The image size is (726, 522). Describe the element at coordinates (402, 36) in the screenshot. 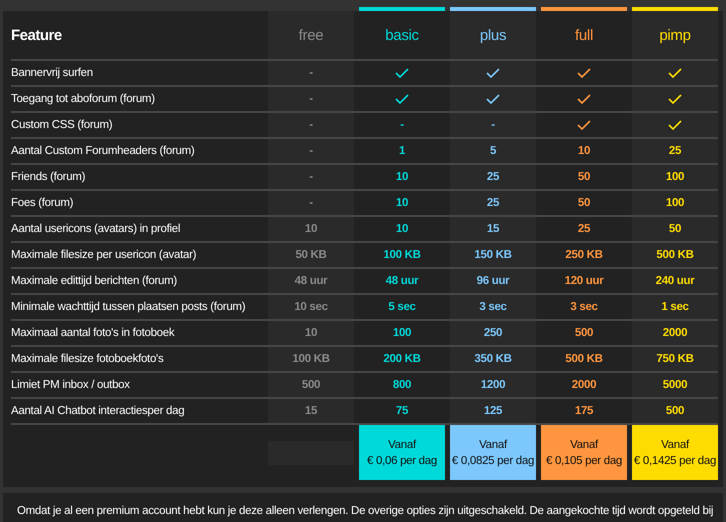

I see `plan-name: basic` at that location.